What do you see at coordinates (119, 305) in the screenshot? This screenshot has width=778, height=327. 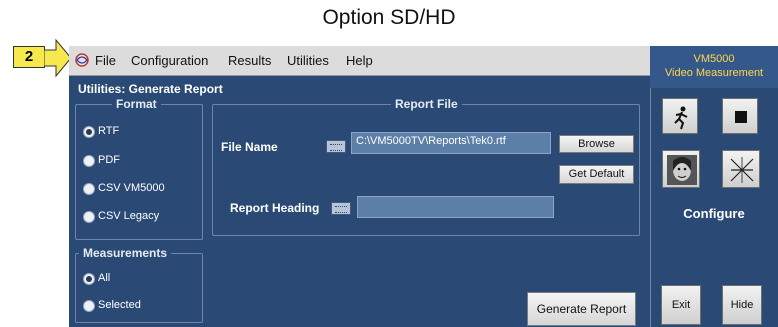 I see `measurements-selected-label: Selected` at bounding box center [119, 305].